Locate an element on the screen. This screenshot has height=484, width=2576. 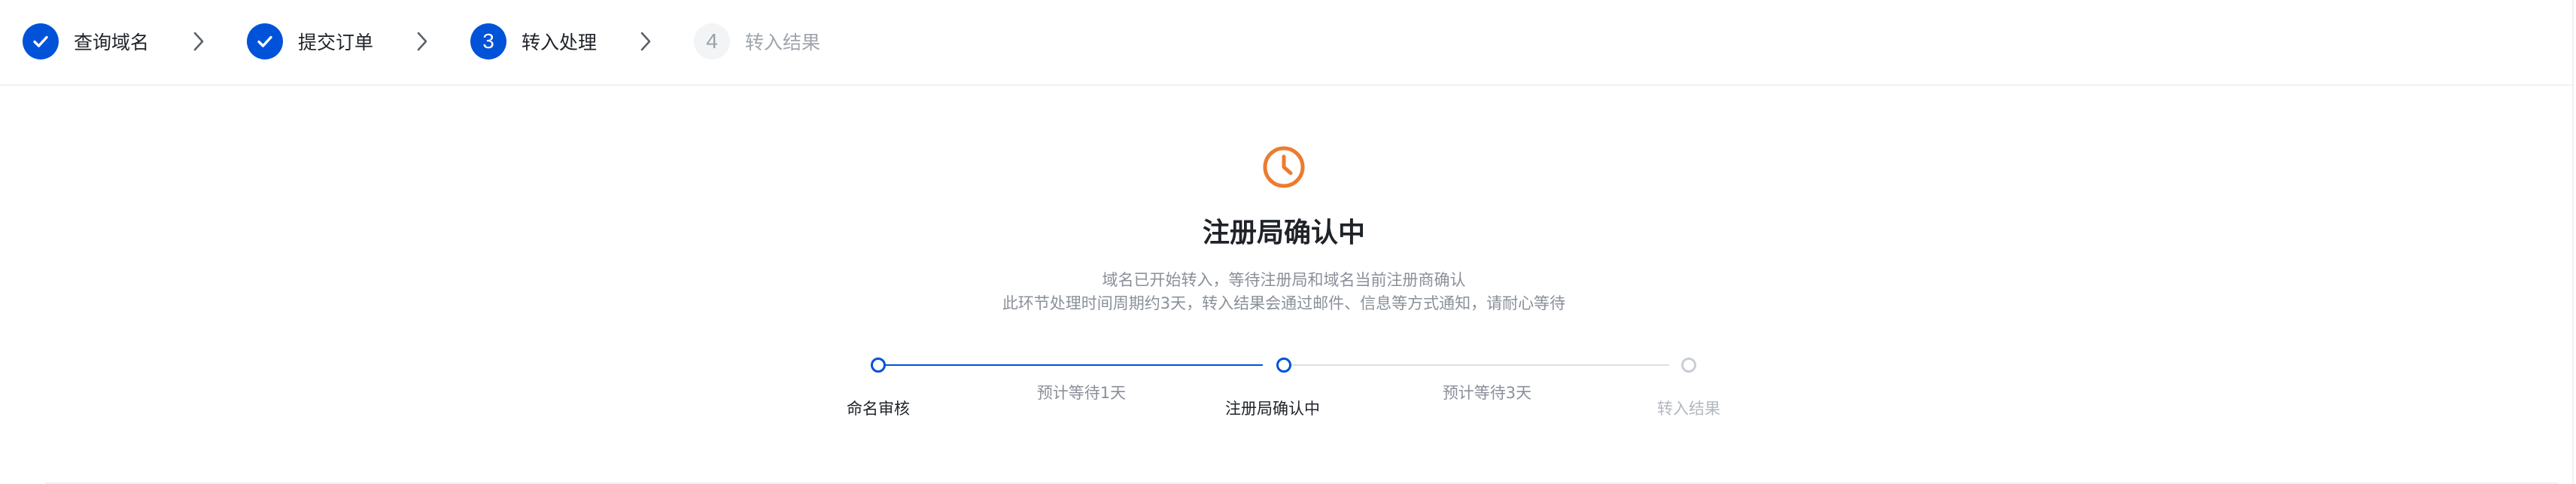
timeline-node-label: 注册局确认中 is located at coordinates (1272, 409).